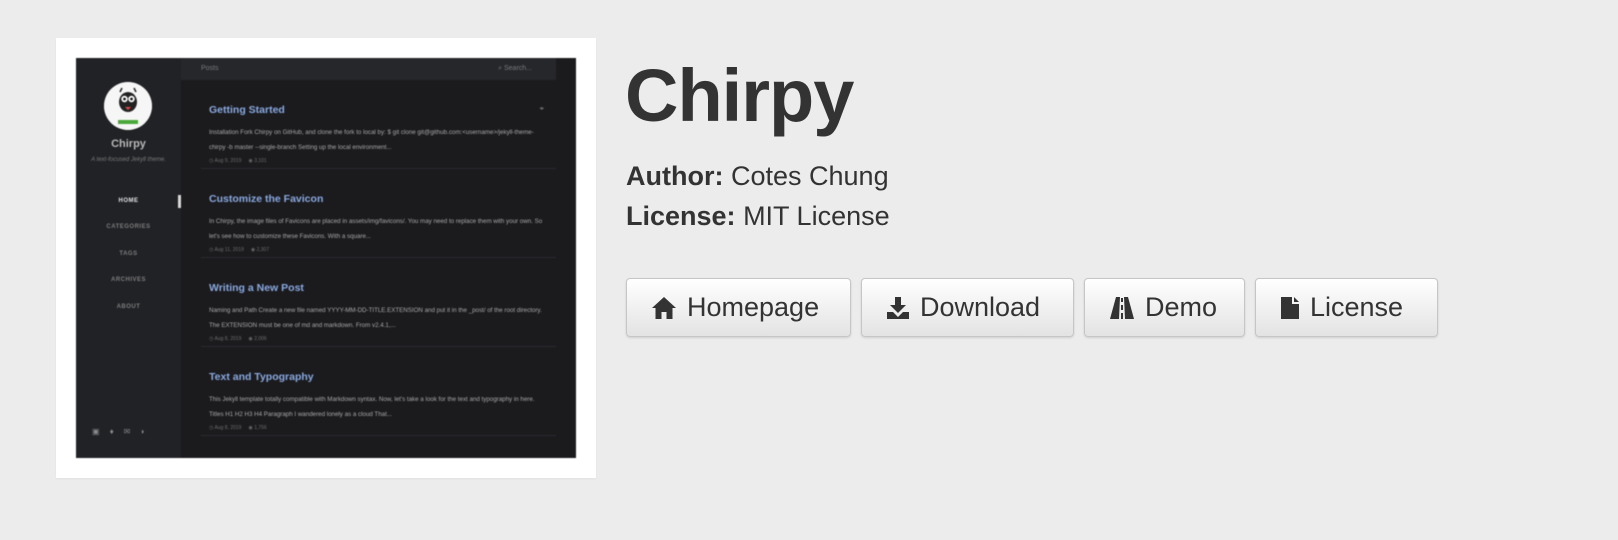 This screenshot has width=1618, height=540. Describe the element at coordinates (128, 262) in the screenshot. I see `preview-nav: HOME CATEGORIES TAGS ARCHIVES ABOUT` at that location.